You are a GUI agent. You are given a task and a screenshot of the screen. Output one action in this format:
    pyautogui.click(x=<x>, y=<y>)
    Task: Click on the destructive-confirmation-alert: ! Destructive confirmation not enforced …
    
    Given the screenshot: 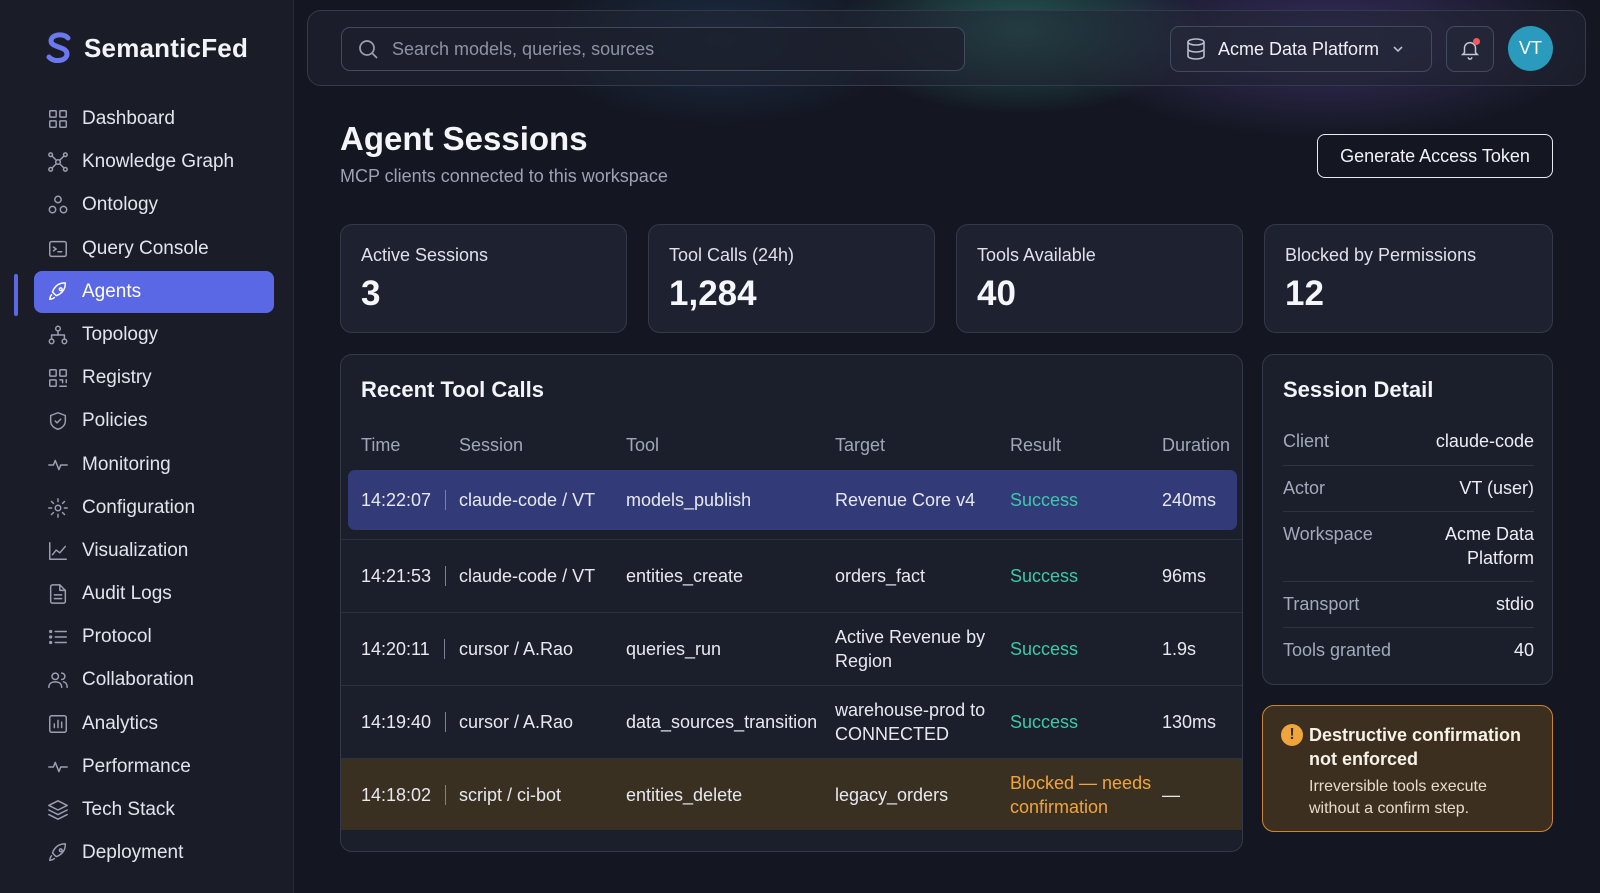 What is the action you would take?
    pyautogui.click(x=1407, y=768)
    